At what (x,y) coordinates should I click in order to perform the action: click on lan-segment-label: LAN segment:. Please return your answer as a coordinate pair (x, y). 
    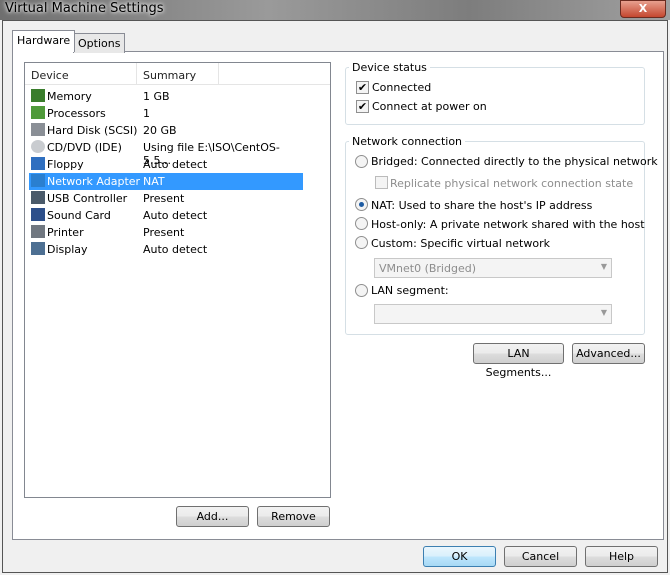
    Looking at the image, I should click on (410, 290).